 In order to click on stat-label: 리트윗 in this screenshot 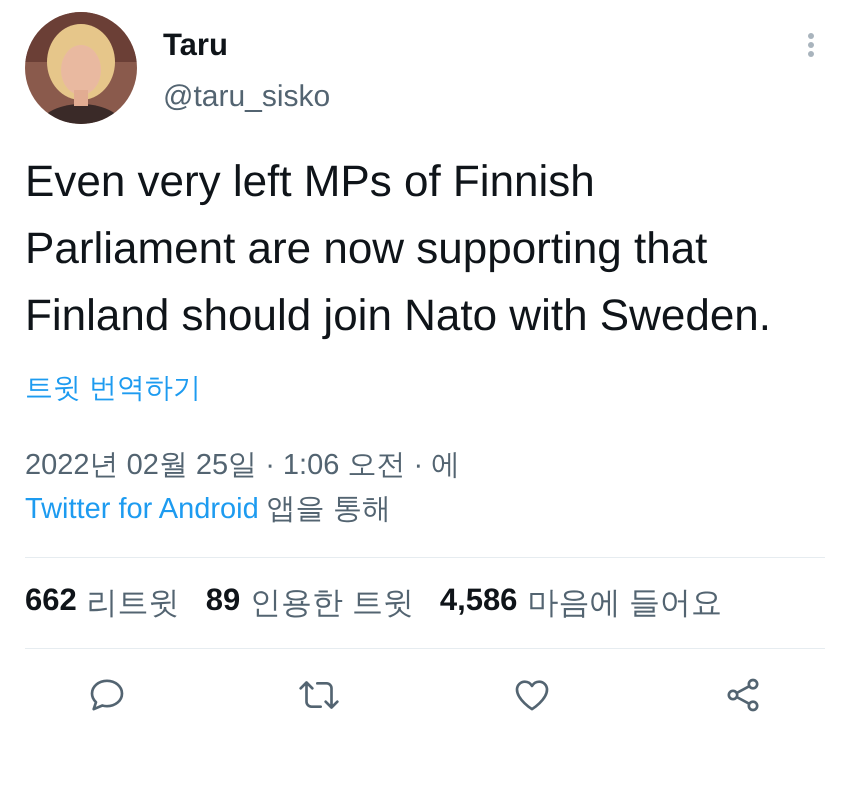, I will do `click(133, 603)`.